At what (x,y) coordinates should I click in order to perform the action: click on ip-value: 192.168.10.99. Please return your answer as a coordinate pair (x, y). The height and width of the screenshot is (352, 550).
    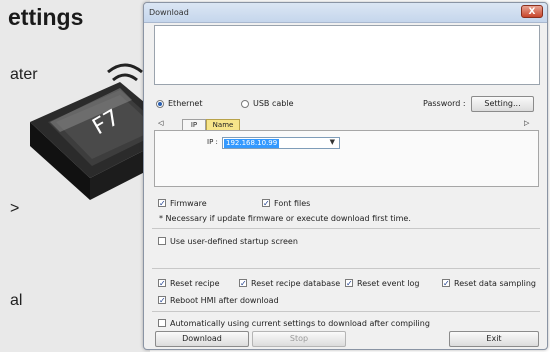
    Looking at the image, I should click on (252, 143).